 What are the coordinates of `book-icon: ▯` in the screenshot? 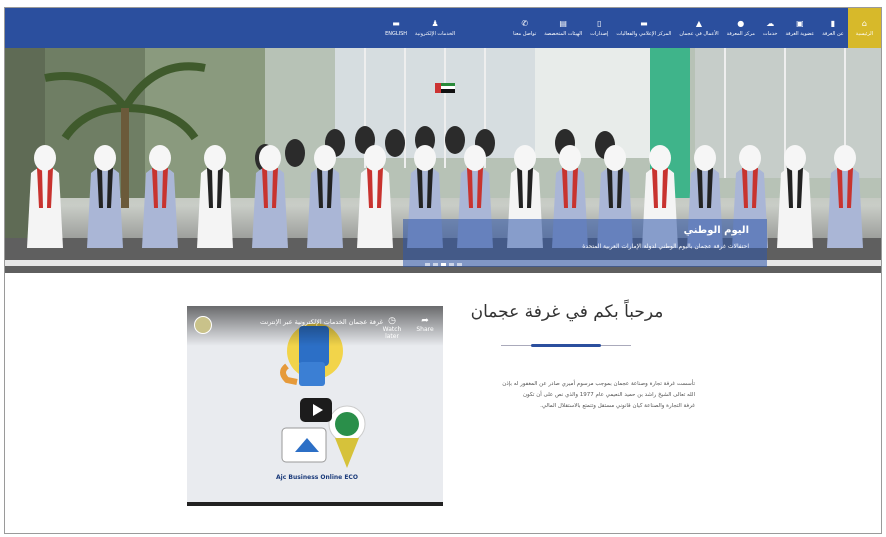 It's located at (599, 23).